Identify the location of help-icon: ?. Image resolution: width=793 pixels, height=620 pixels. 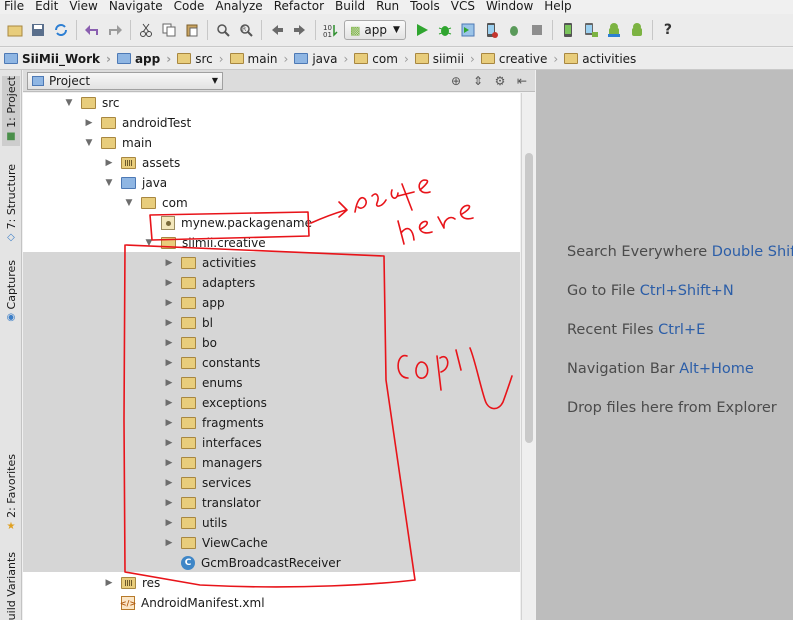
(668, 30).